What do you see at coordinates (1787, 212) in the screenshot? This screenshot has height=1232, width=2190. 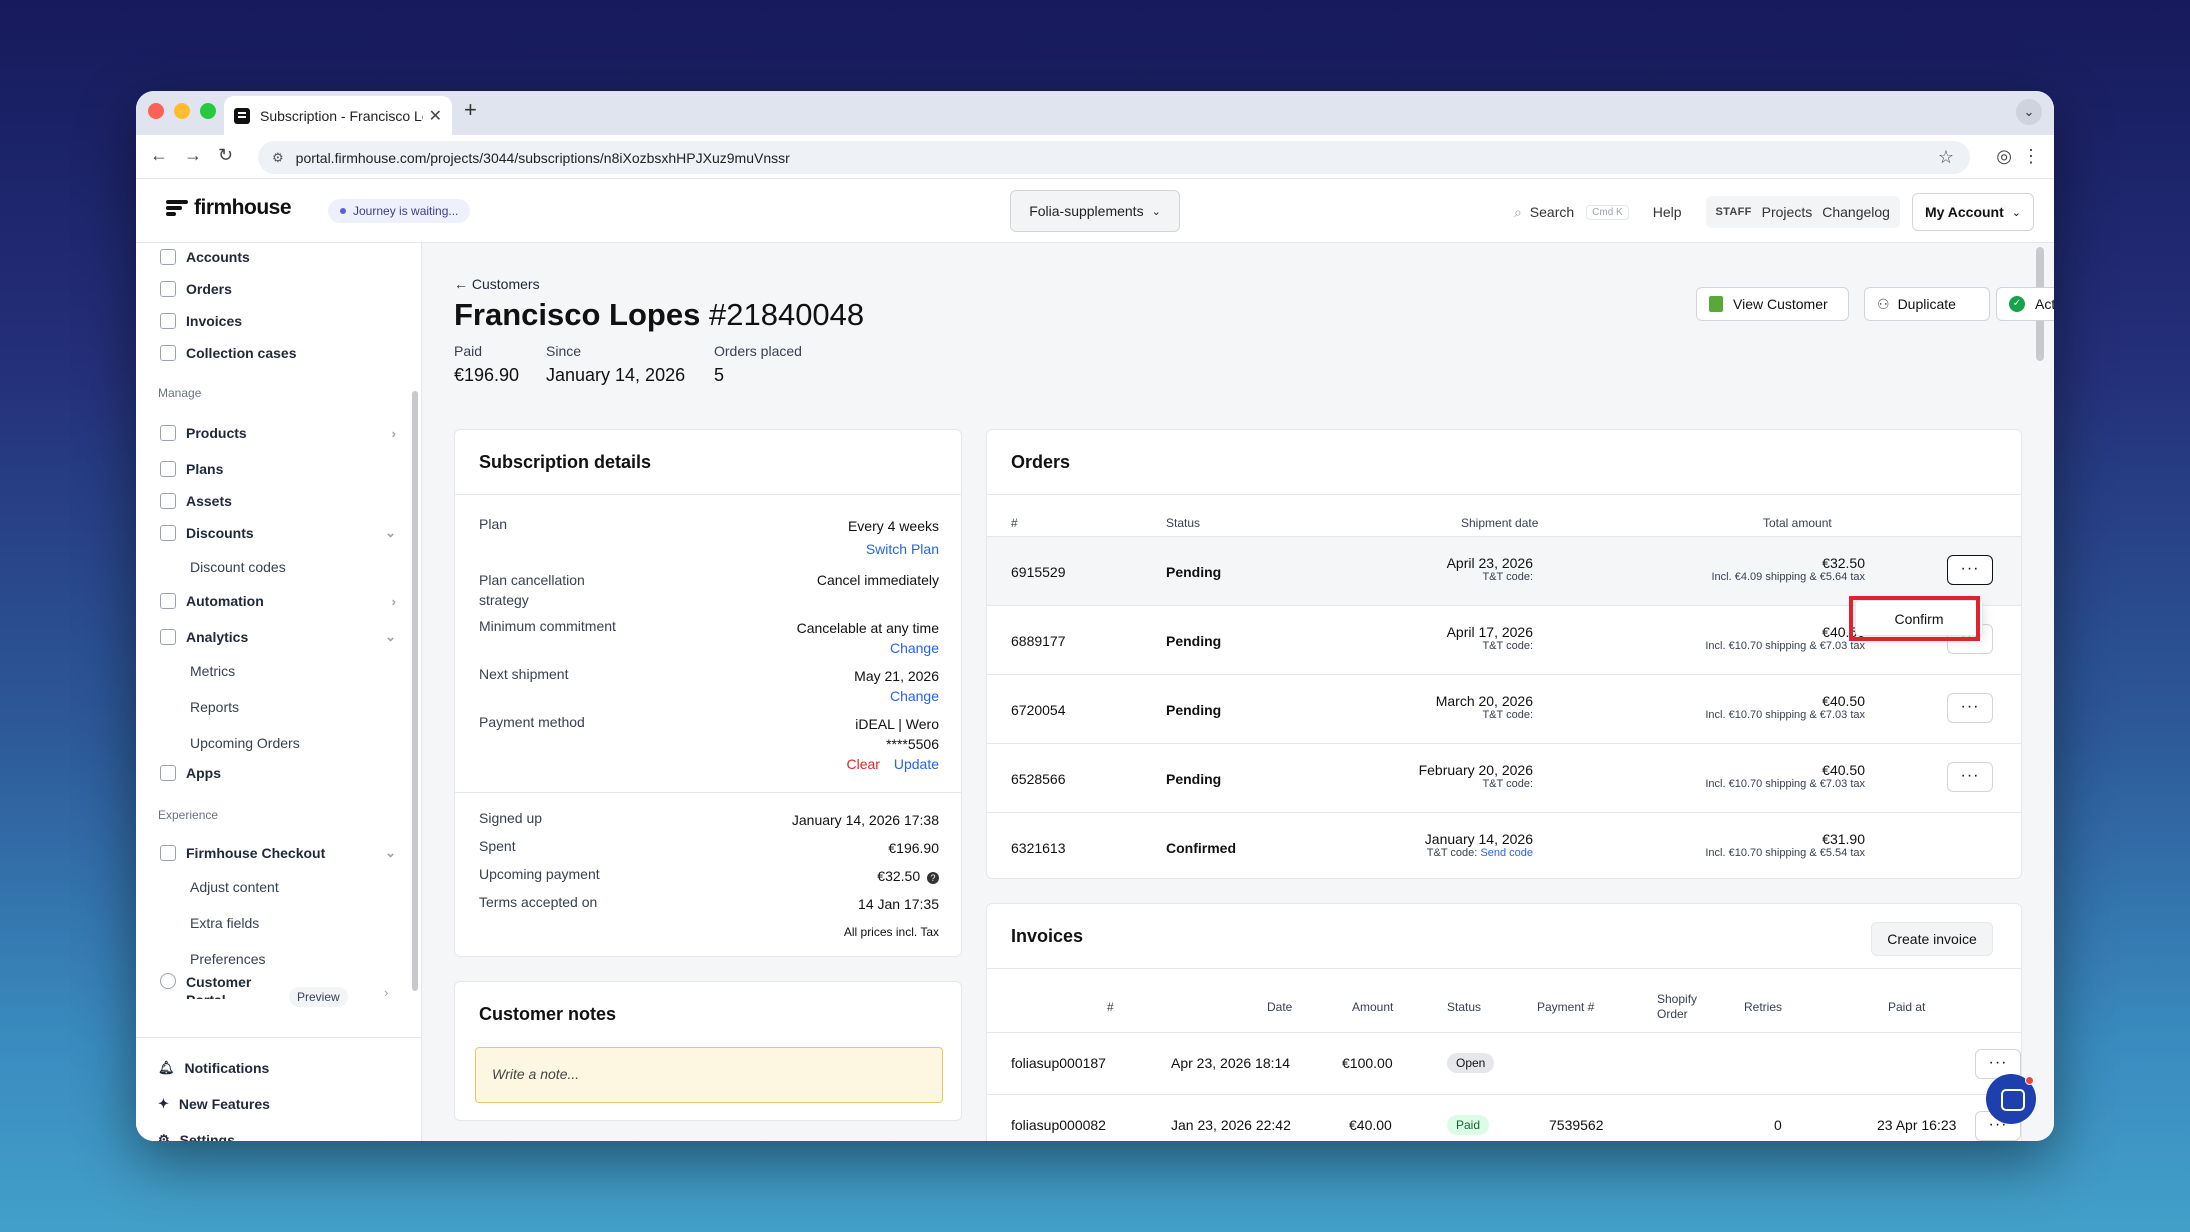 I see `projects-link: Projects` at bounding box center [1787, 212].